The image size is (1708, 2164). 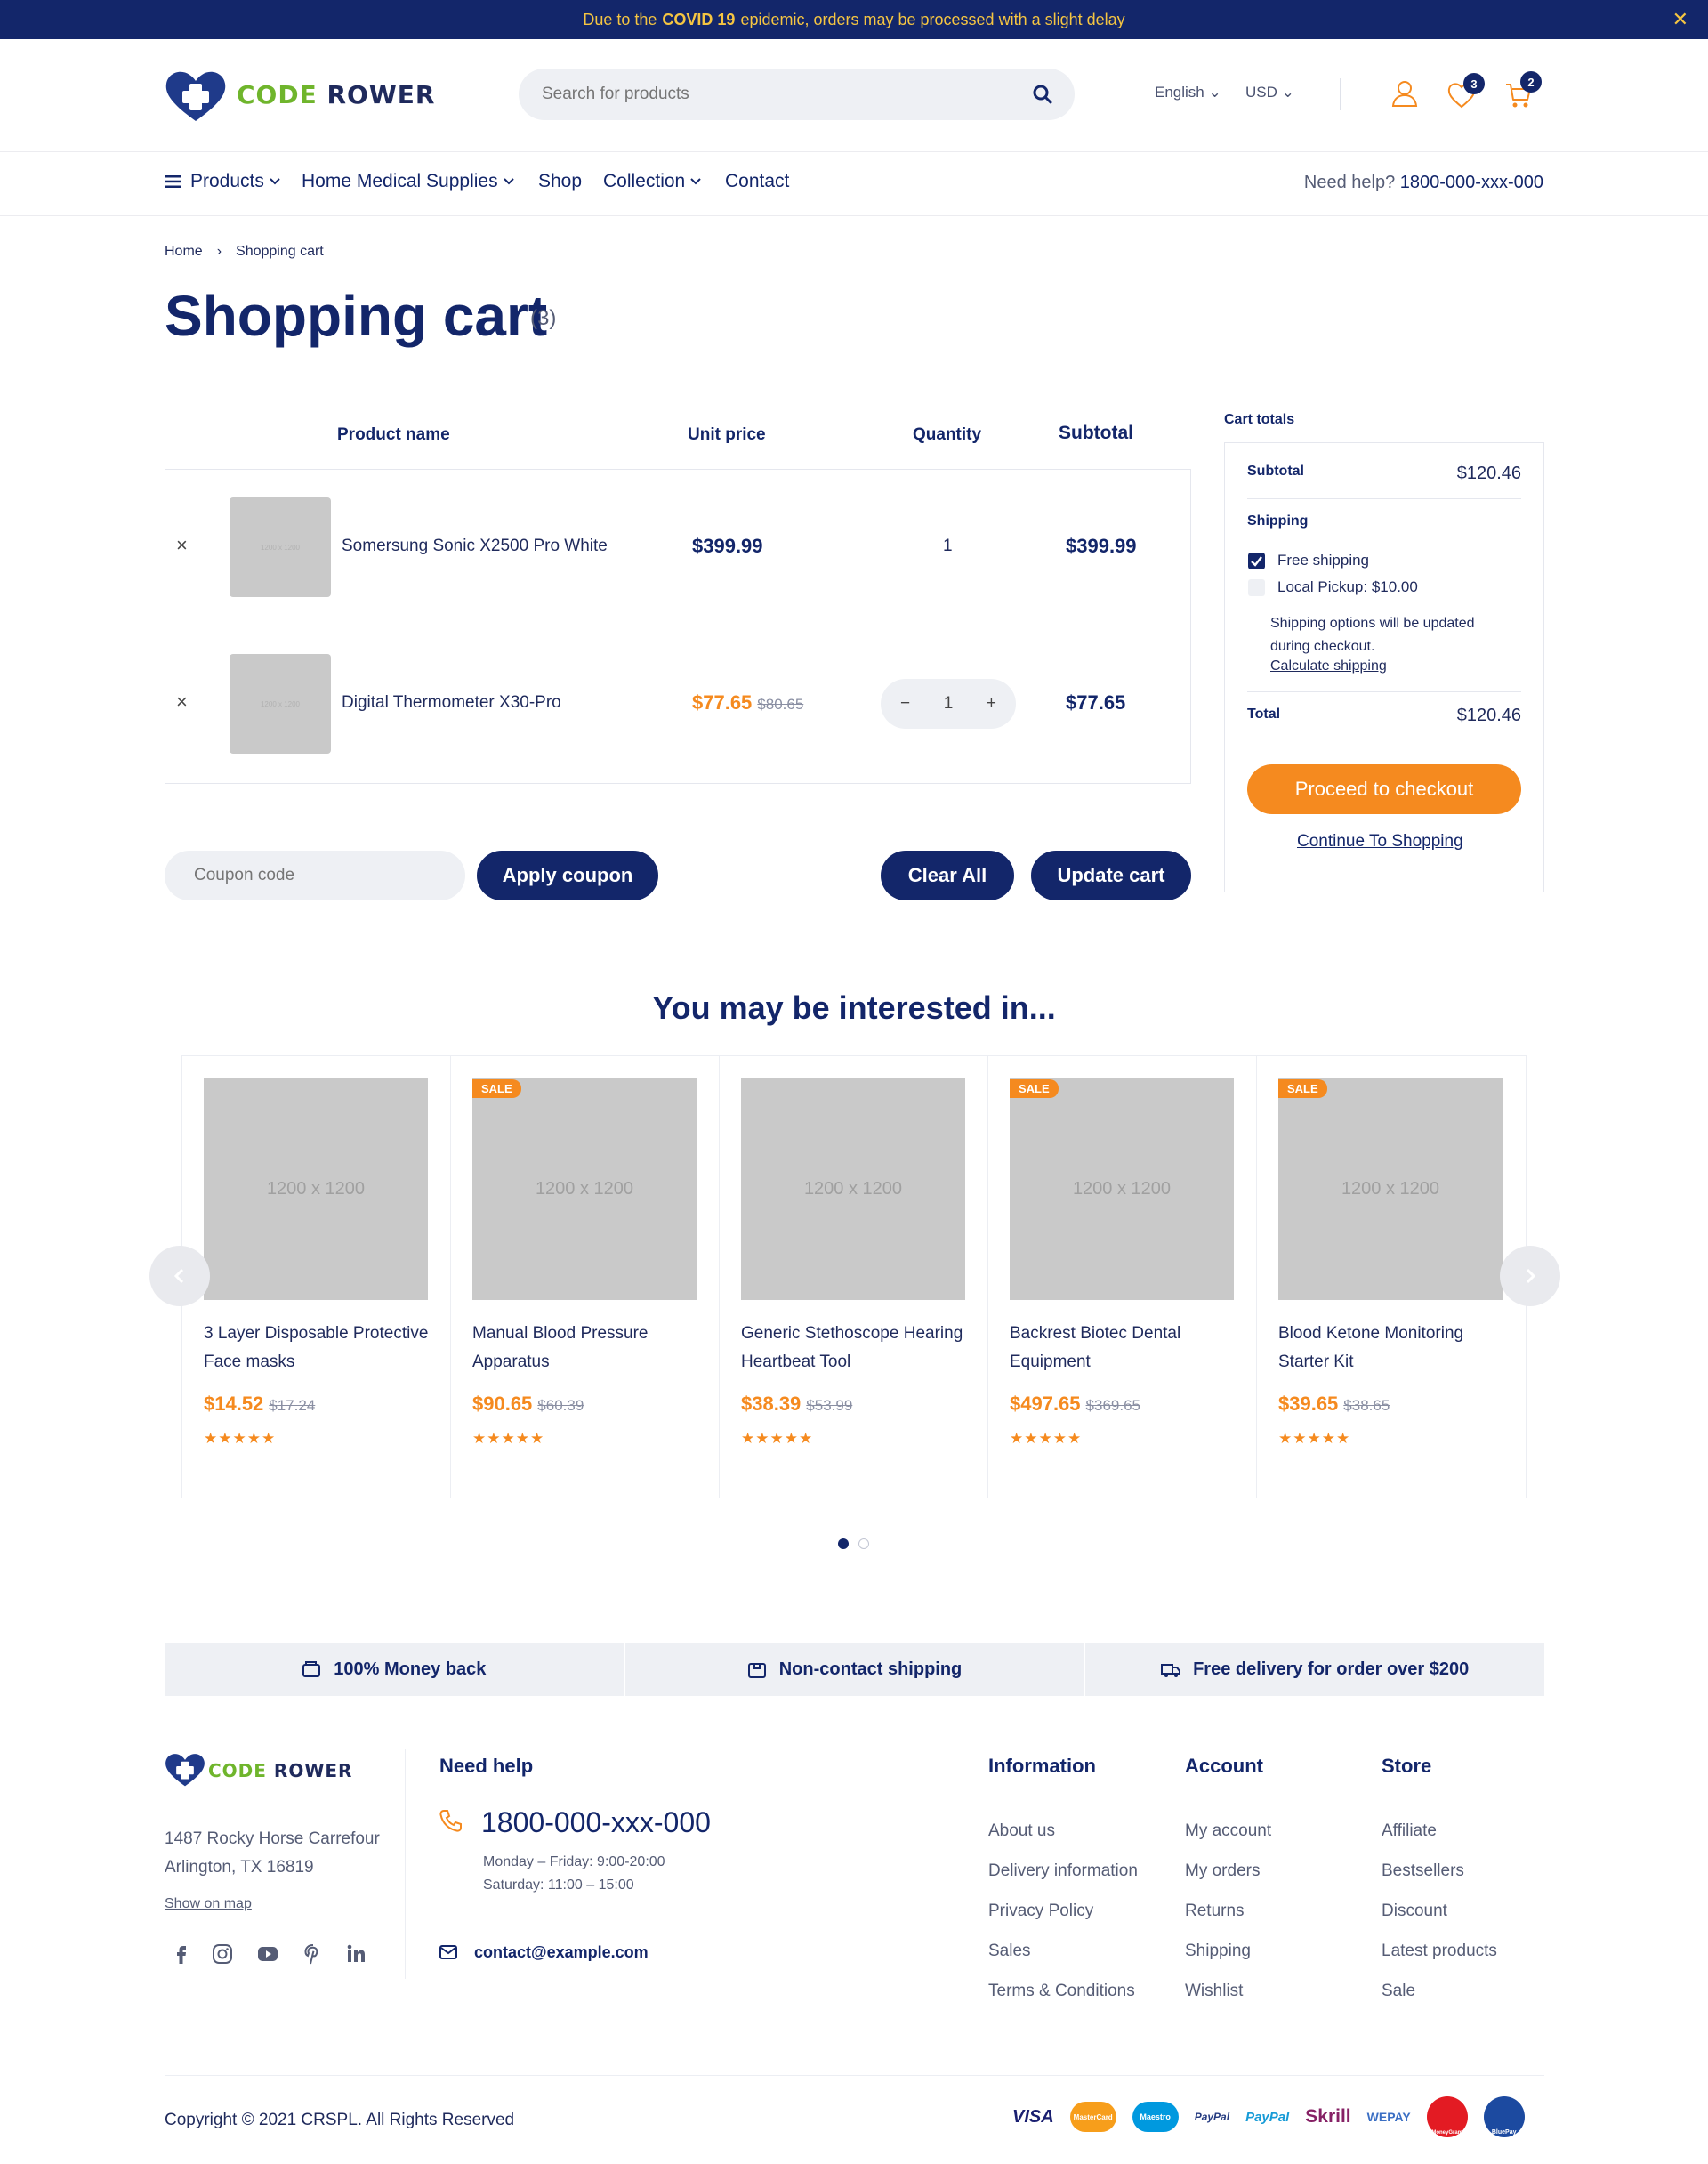 I want to click on currency-select: USD ⌄, so click(x=1269, y=92).